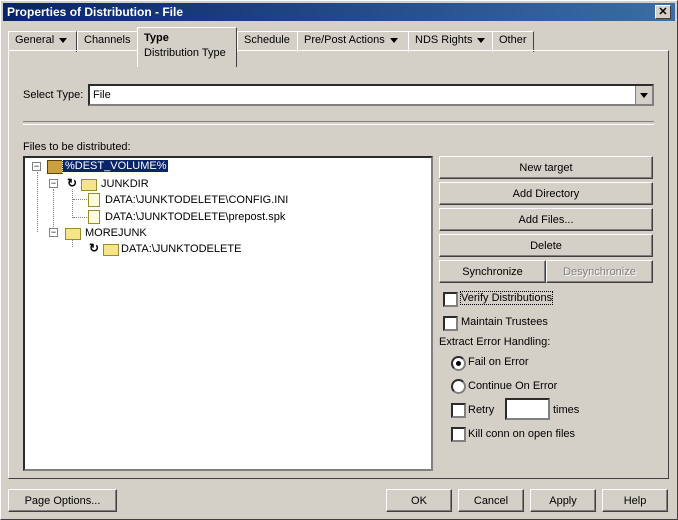 The image size is (678, 520). What do you see at coordinates (450, 323) in the screenshot?
I see `maintain-trustees-checkbox` at bounding box center [450, 323].